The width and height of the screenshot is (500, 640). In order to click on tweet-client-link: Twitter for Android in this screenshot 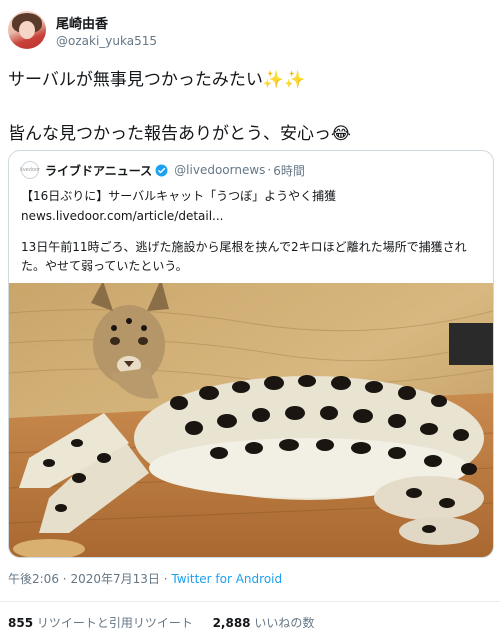, I will do `click(226, 579)`.